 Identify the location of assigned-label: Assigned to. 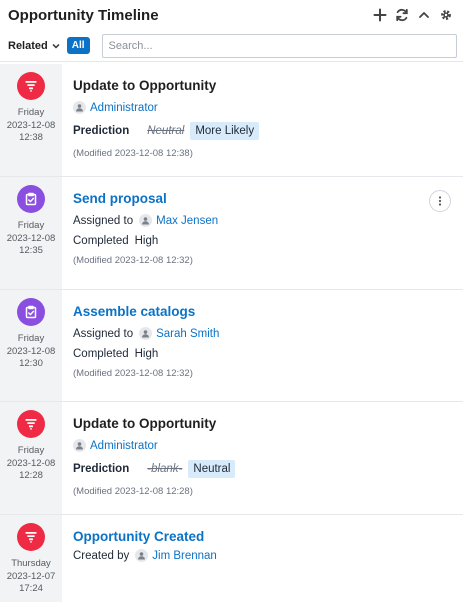
(103, 220).